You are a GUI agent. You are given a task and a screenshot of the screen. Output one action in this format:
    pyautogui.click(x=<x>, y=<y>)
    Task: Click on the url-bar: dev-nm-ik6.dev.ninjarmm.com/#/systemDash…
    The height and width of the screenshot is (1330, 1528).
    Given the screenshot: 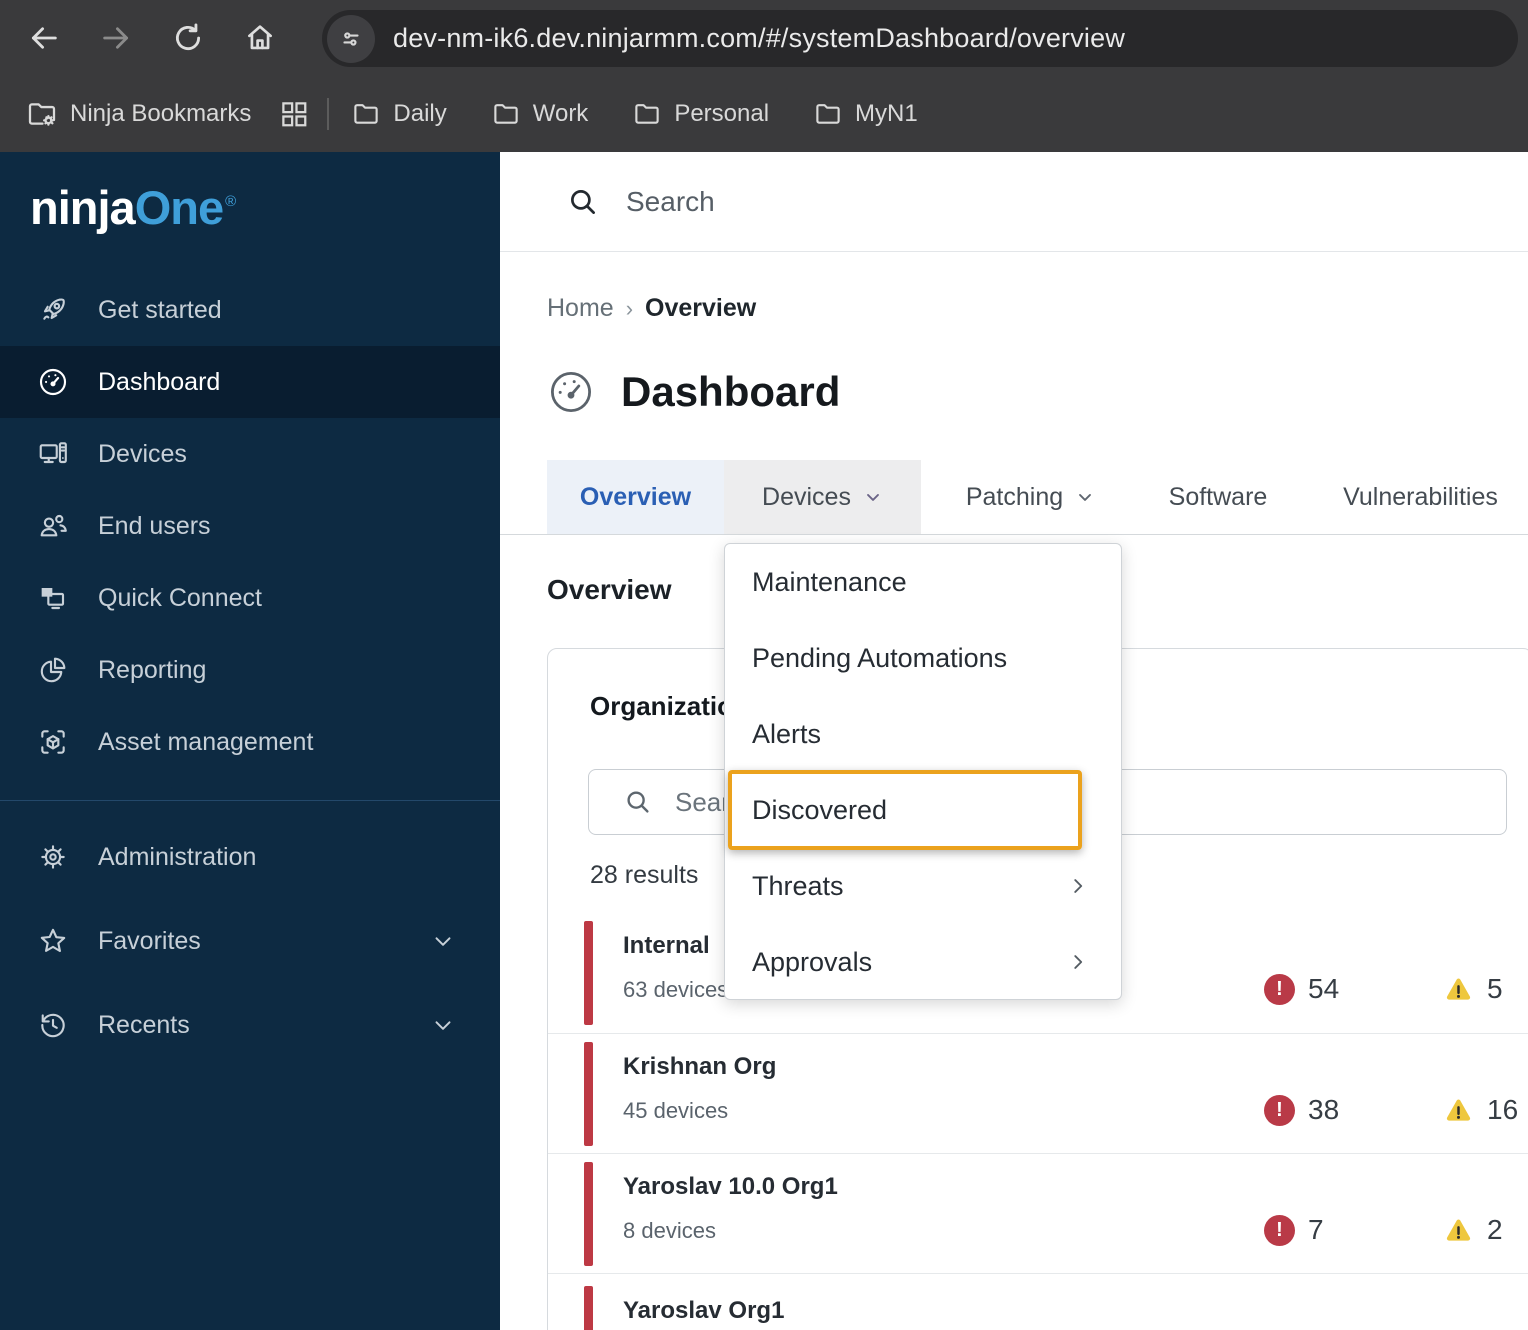 What is the action you would take?
    pyautogui.click(x=920, y=38)
    